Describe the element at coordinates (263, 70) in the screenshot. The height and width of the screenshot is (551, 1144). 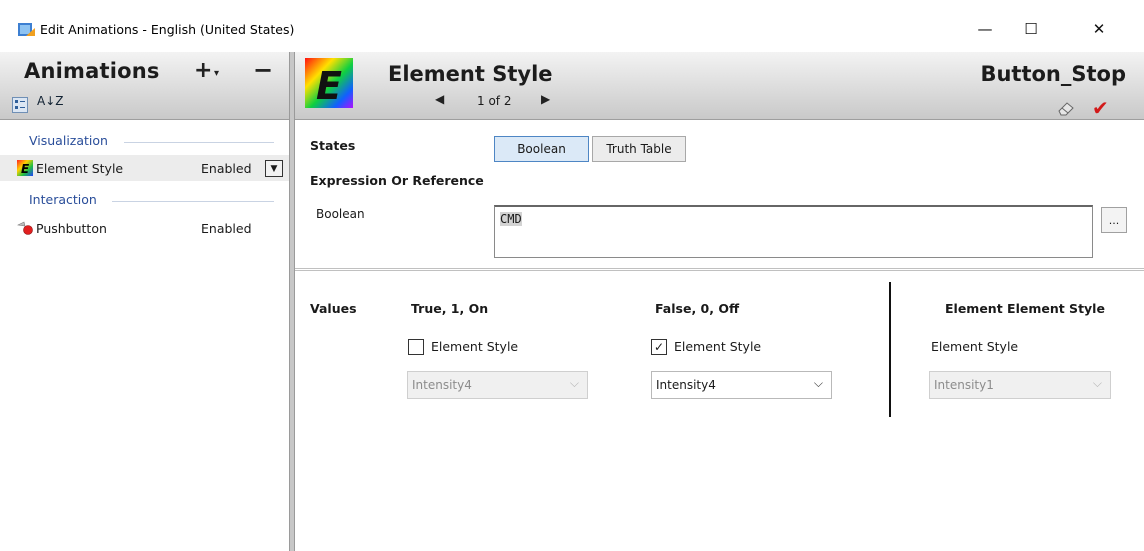
I see `remove-animation-button: −` at that location.